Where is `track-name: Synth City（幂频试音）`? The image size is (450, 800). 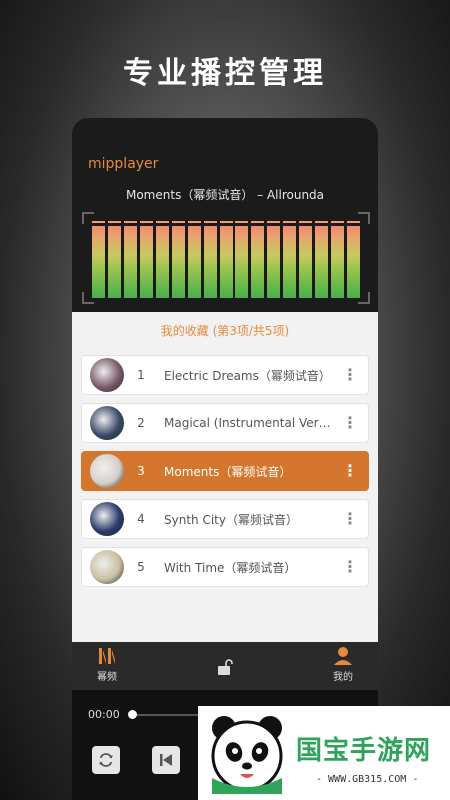 track-name: Synth City（幂频试音） is located at coordinates (231, 519).